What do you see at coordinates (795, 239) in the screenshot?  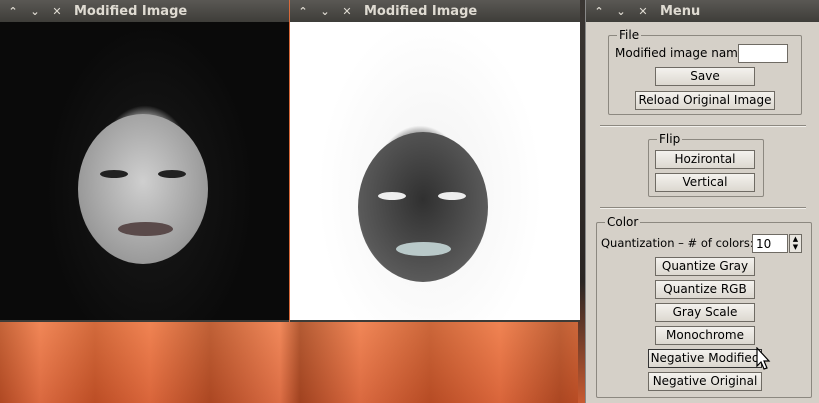 I see `spin-up-icon: ▲` at bounding box center [795, 239].